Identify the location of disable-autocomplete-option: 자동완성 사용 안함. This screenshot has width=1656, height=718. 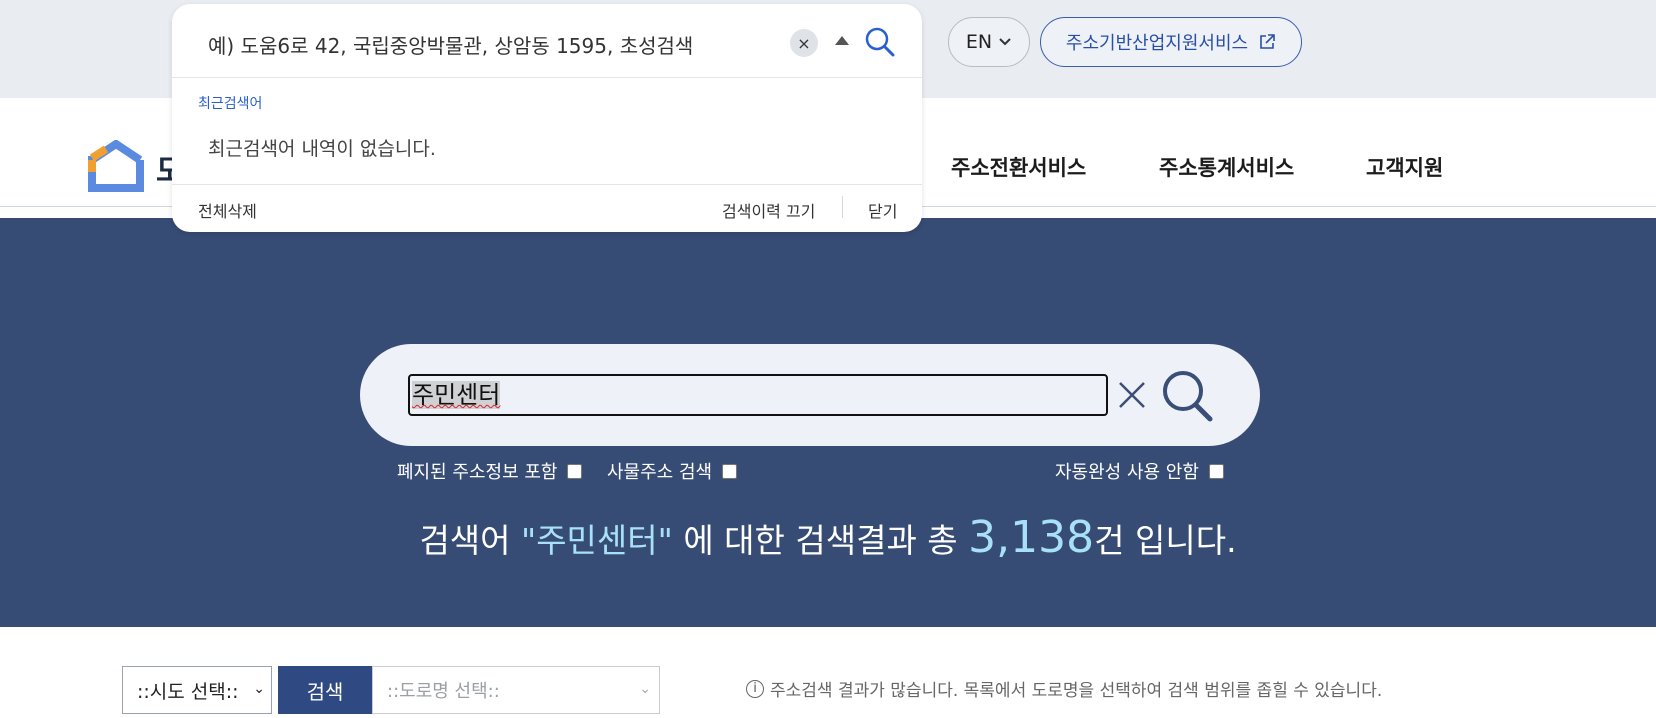
(1139, 471).